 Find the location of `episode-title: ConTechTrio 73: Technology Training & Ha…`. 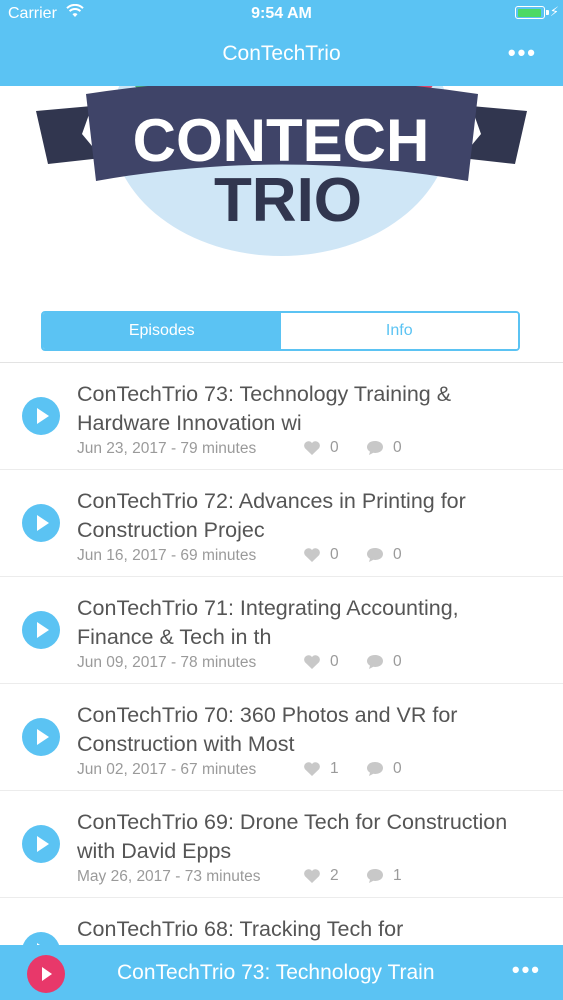

episode-title: ConTechTrio 73: Technology Training & Ha… is located at coordinates (264, 408).